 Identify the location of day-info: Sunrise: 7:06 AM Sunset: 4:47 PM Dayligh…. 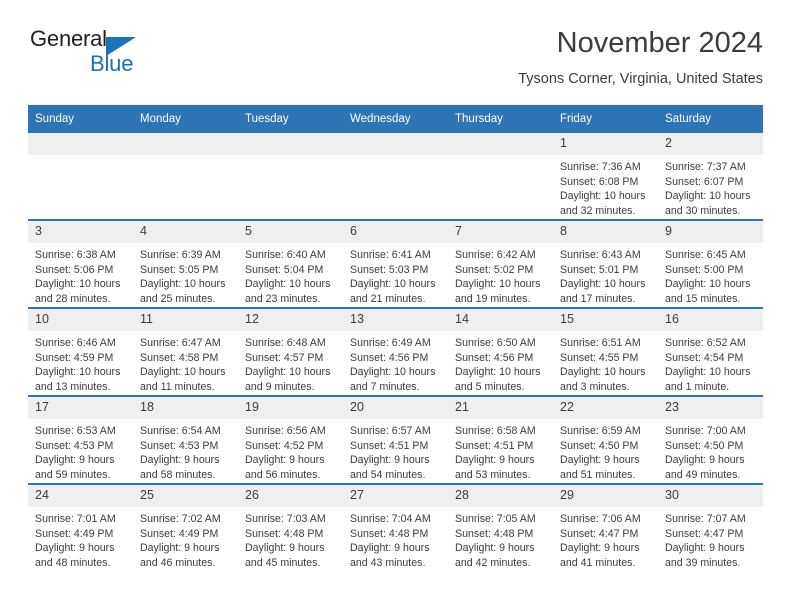
(605, 538).